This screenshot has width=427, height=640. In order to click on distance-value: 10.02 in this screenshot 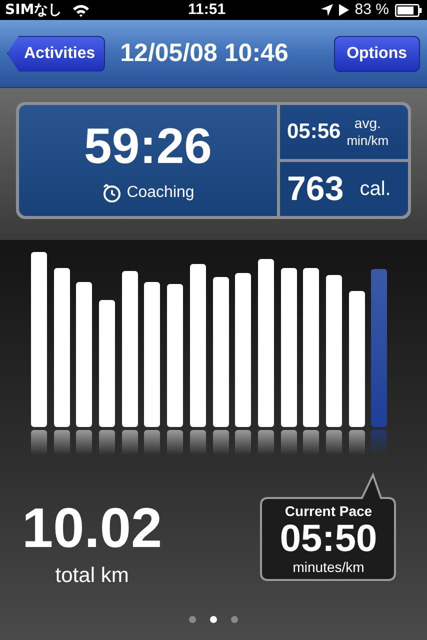, I will do `click(92, 528)`.